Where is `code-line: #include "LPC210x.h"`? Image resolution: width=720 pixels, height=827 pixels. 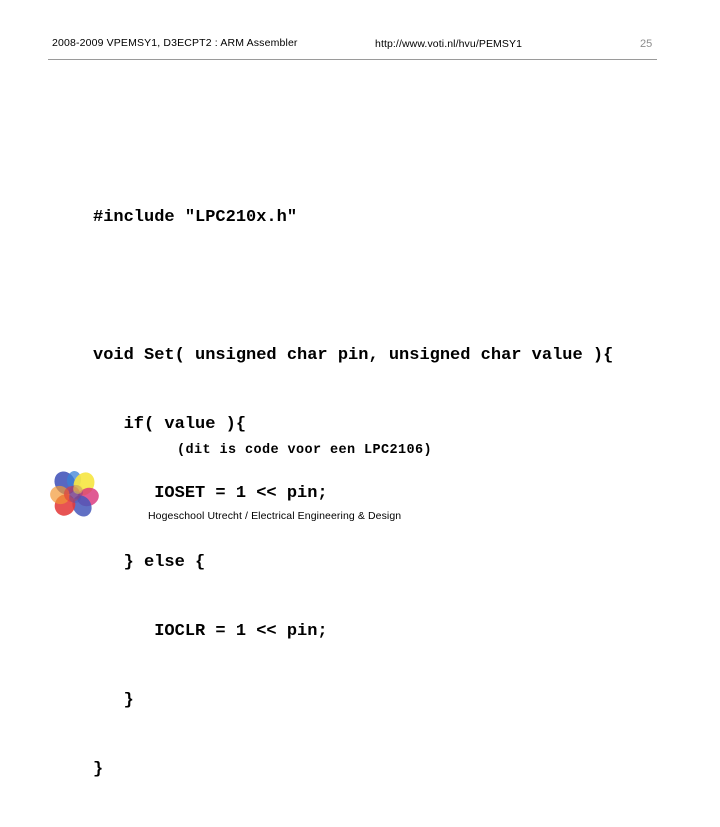
code-line: #include "LPC210x.h" is located at coordinates (195, 217).